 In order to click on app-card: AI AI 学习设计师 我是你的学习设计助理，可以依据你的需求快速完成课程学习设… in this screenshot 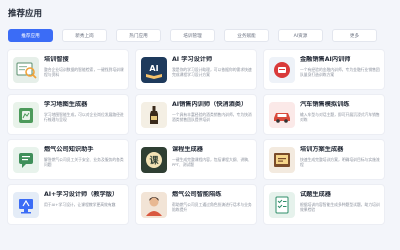, I will do `click(196, 69)`.